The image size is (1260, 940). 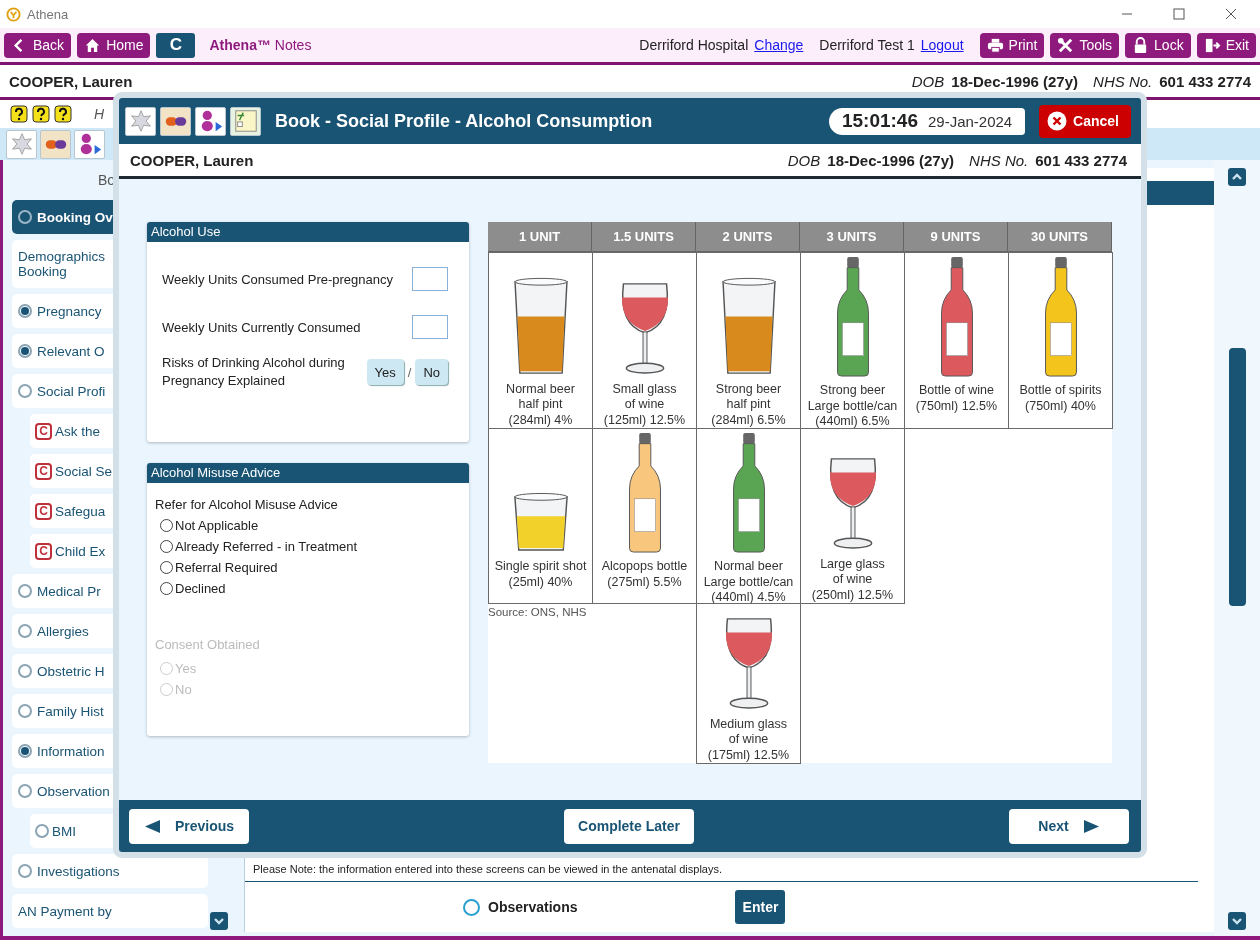 What do you see at coordinates (73, 791) in the screenshot?
I see `sidebar-label: Observation` at bounding box center [73, 791].